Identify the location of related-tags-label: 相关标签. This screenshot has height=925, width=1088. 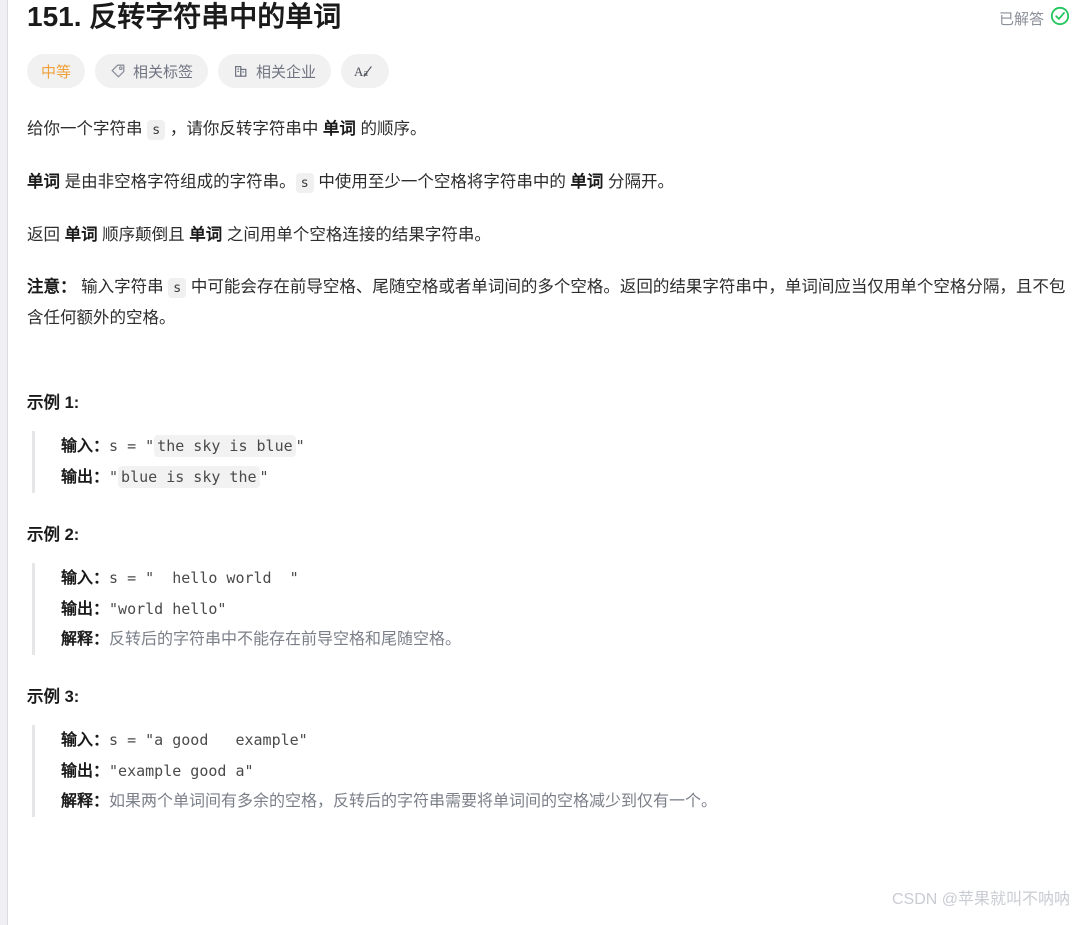
(163, 72).